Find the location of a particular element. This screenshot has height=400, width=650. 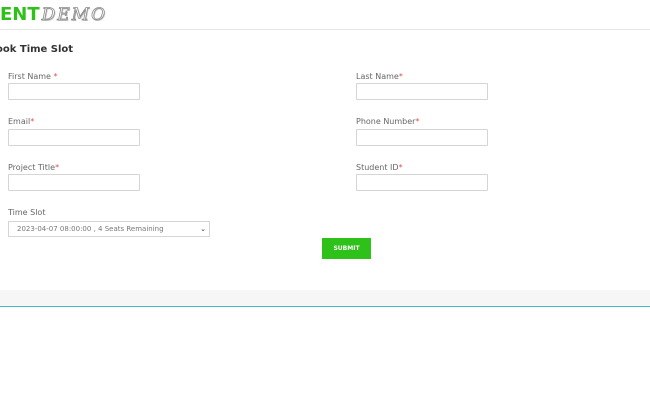

time-slot-selected-value: 2023-04-07 08:00:00 , 4 Seats Remaining is located at coordinates (90, 229).